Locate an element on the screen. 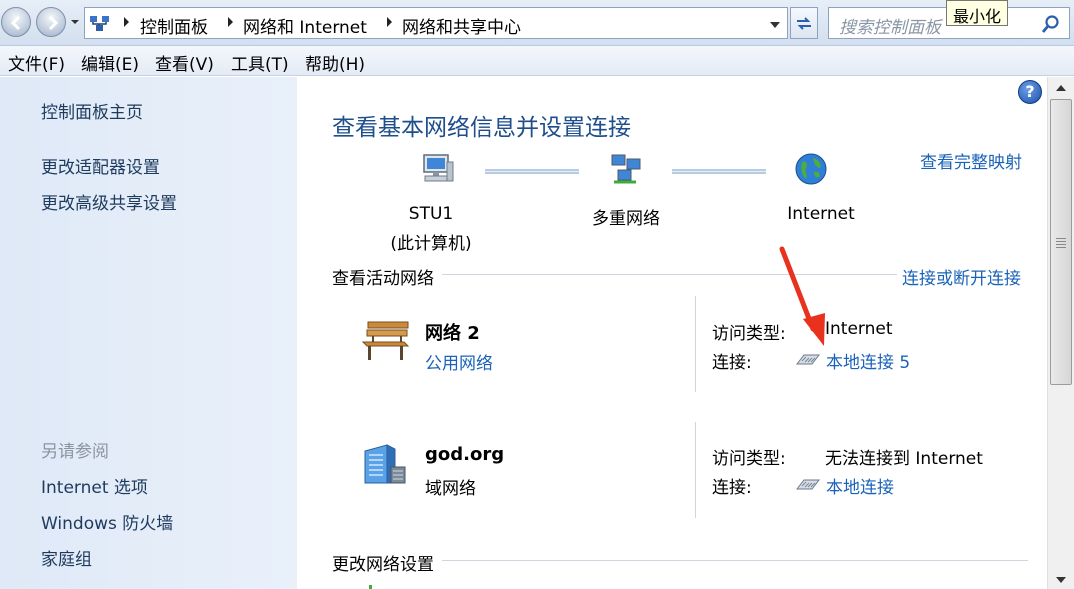 This screenshot has height=589, width=1074. homegroup-link: 家庭组 is located at coordinates (66, 557).